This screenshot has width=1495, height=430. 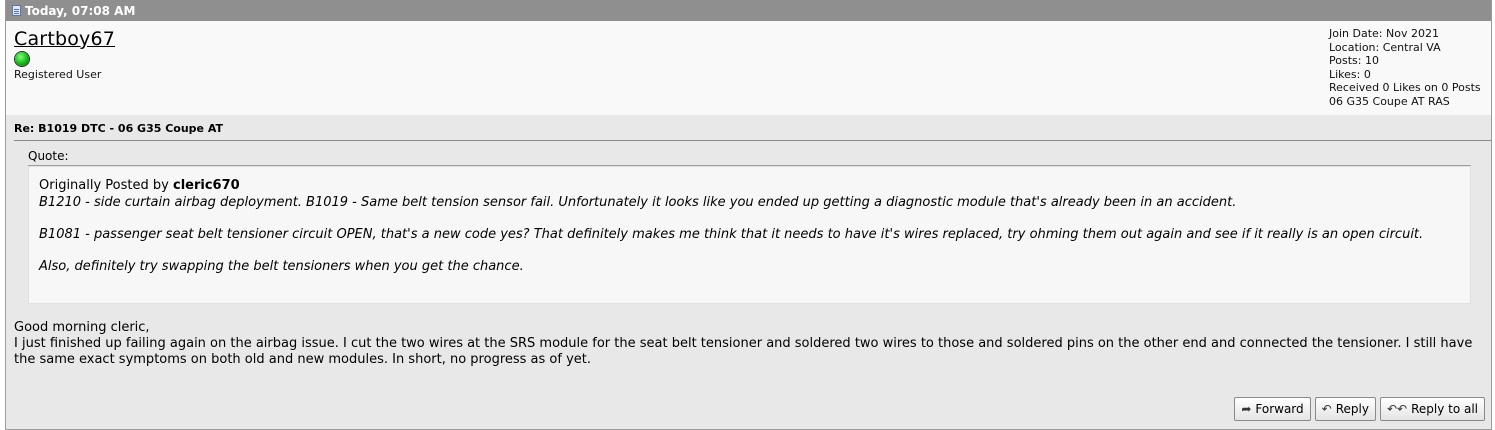 I want to click on forward-label: Forward, so click(x=1279, y=409).